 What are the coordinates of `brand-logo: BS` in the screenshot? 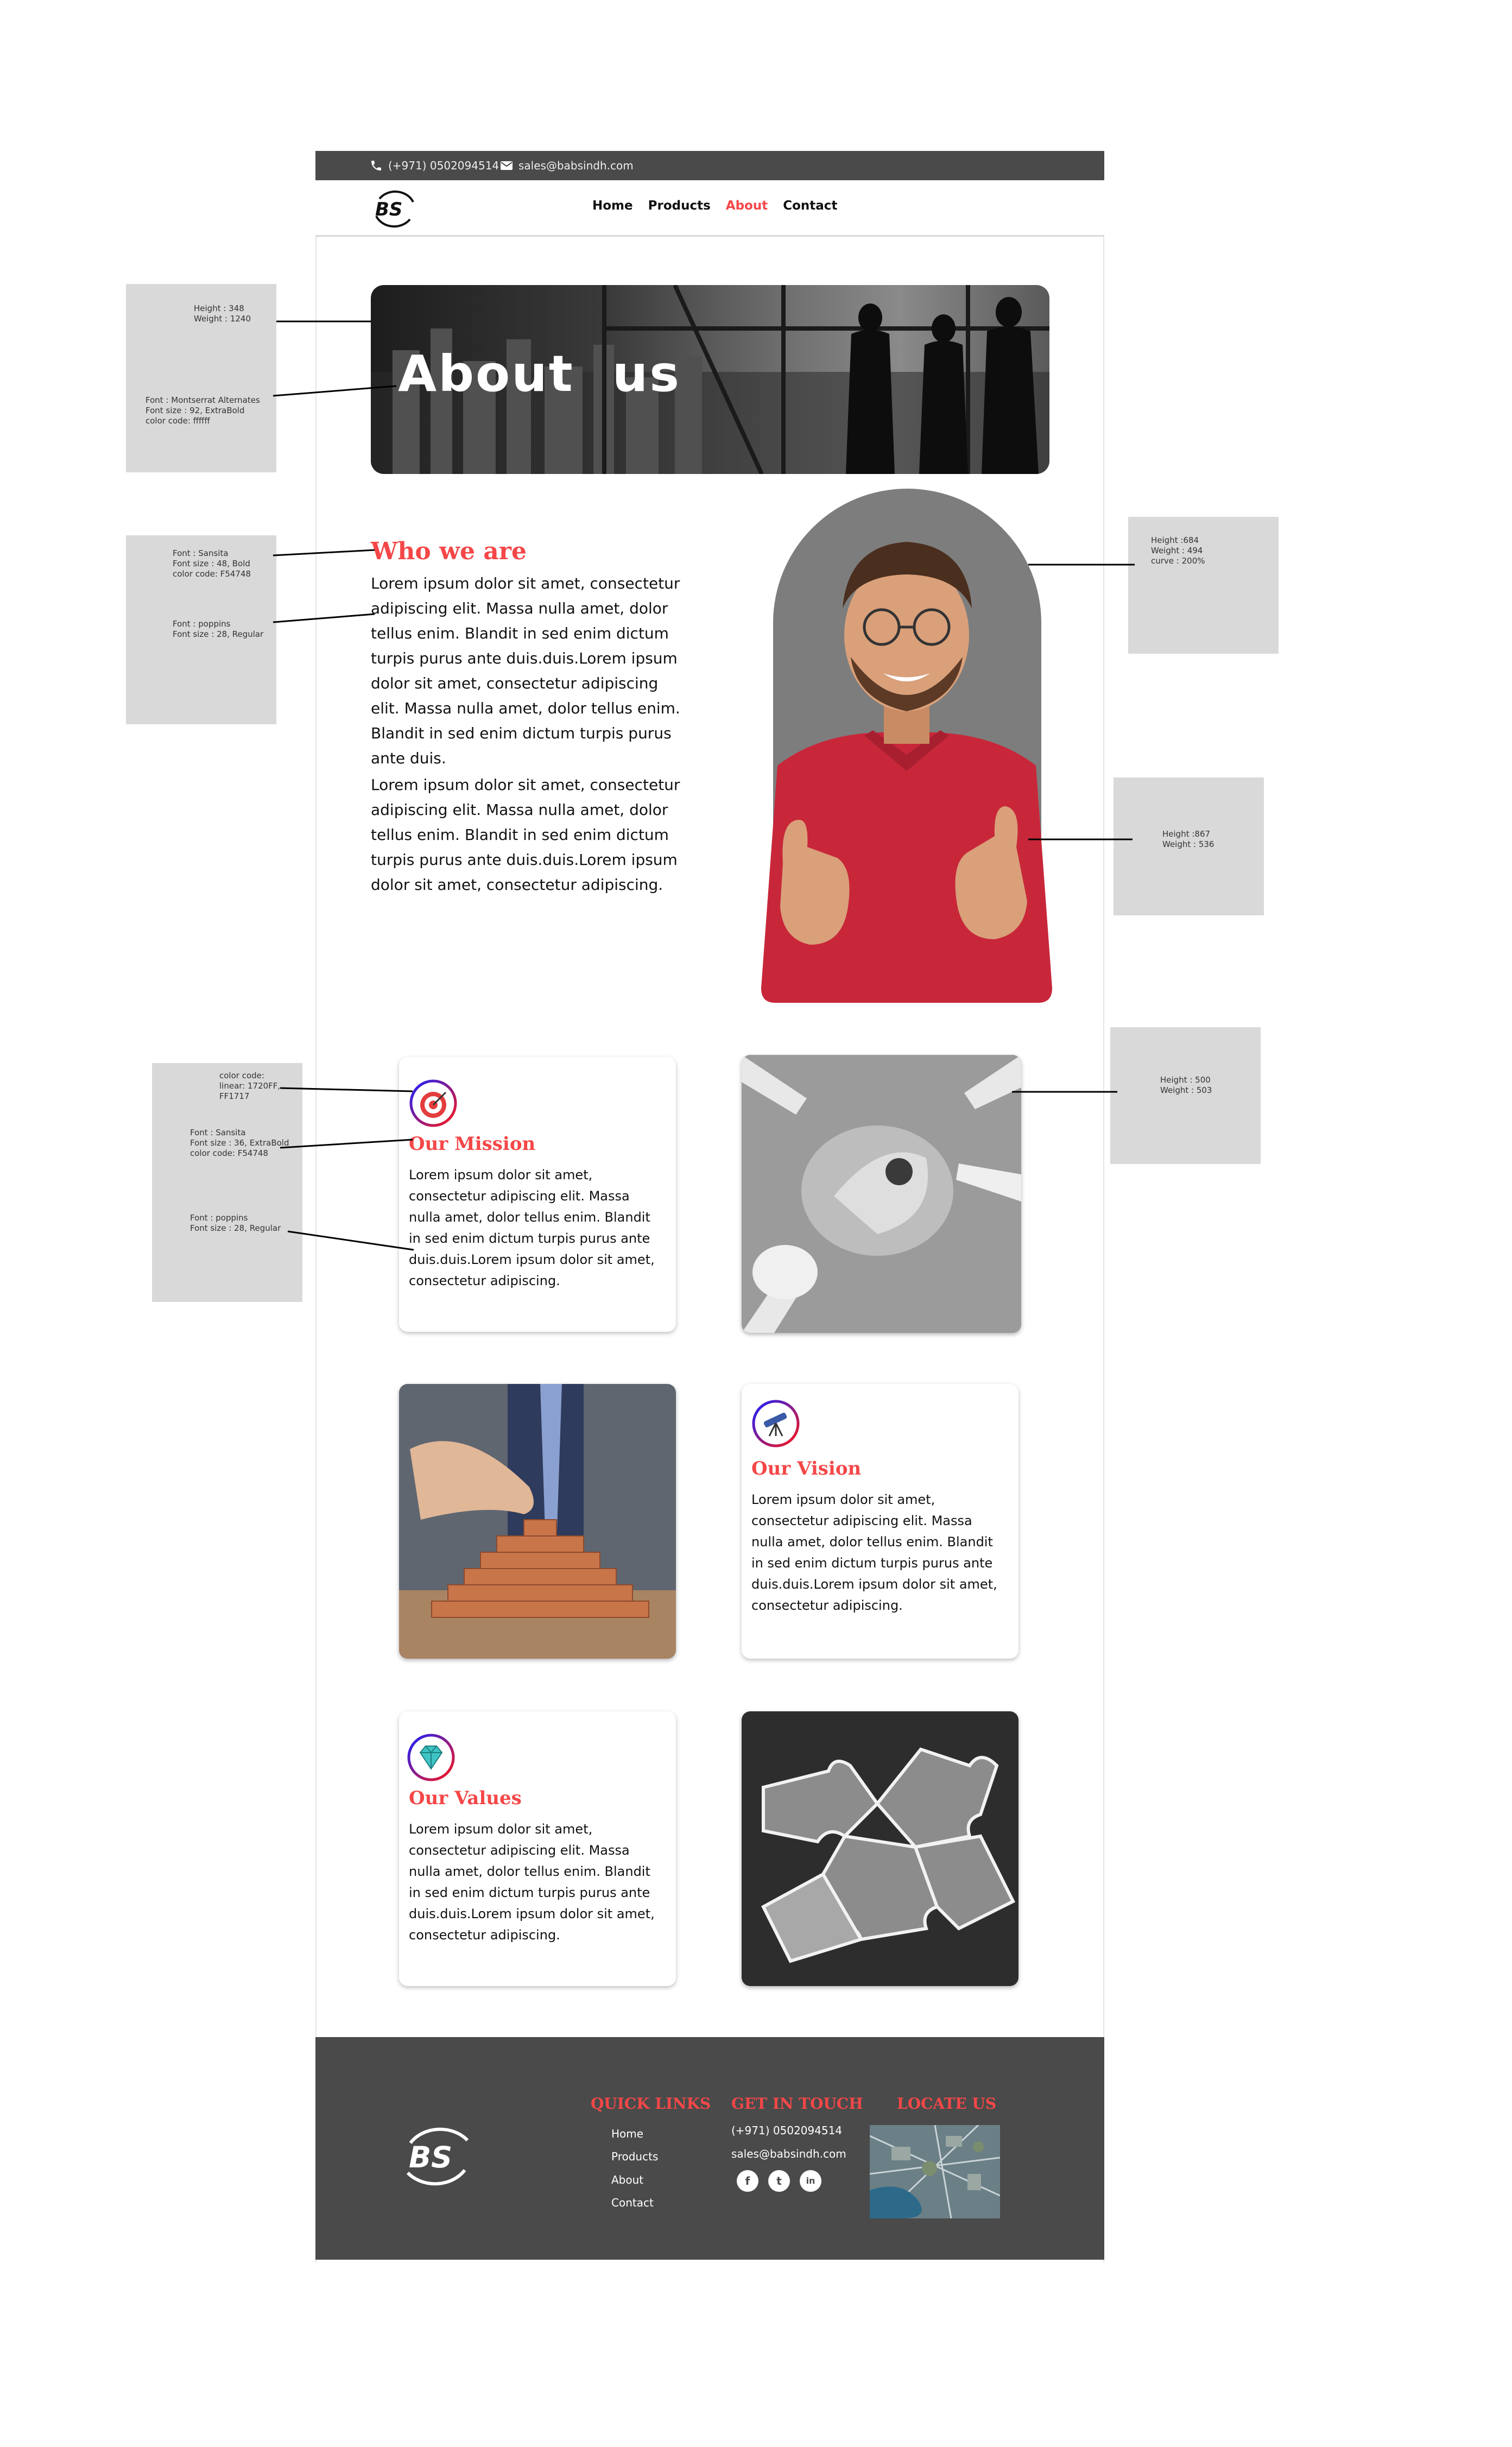 It's located at (395, 209).